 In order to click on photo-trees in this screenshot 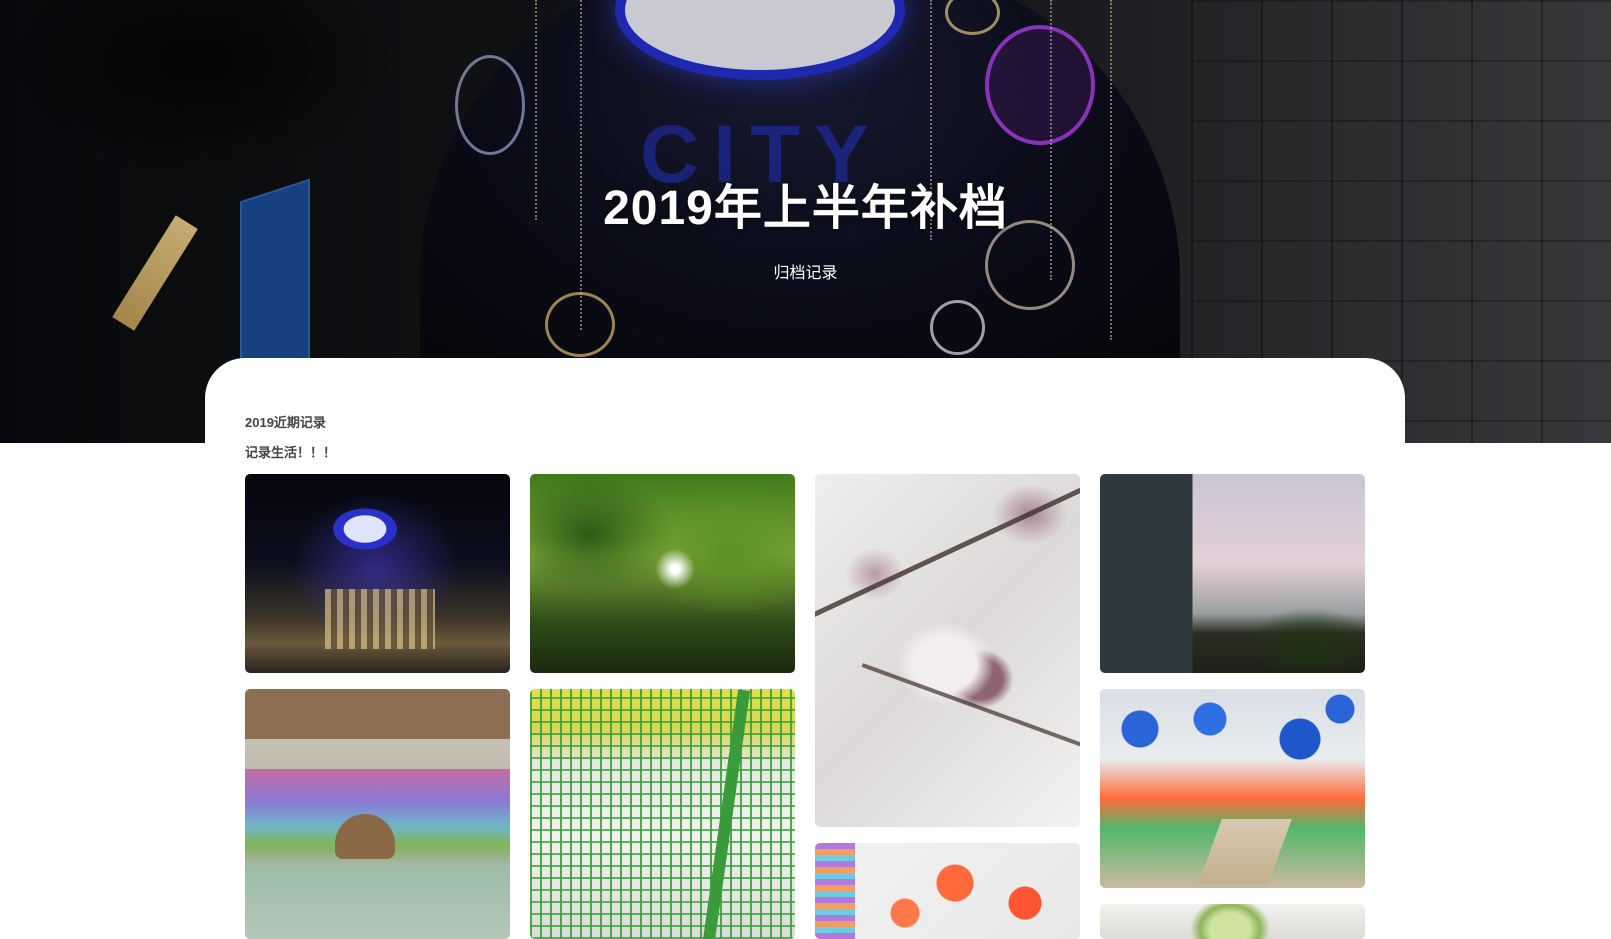, I will do `click(662, 573)`.